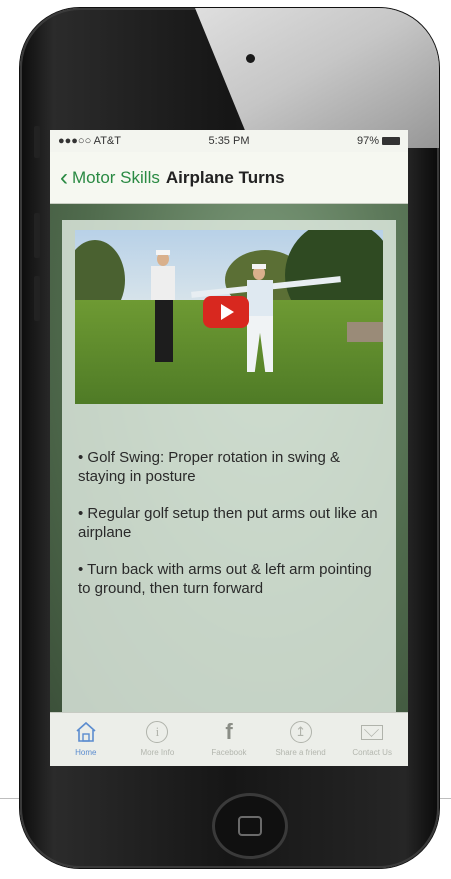 This screenshot has width=451, height=879. I want to click on back-chevron-icon: ‹, so click(64, 177).